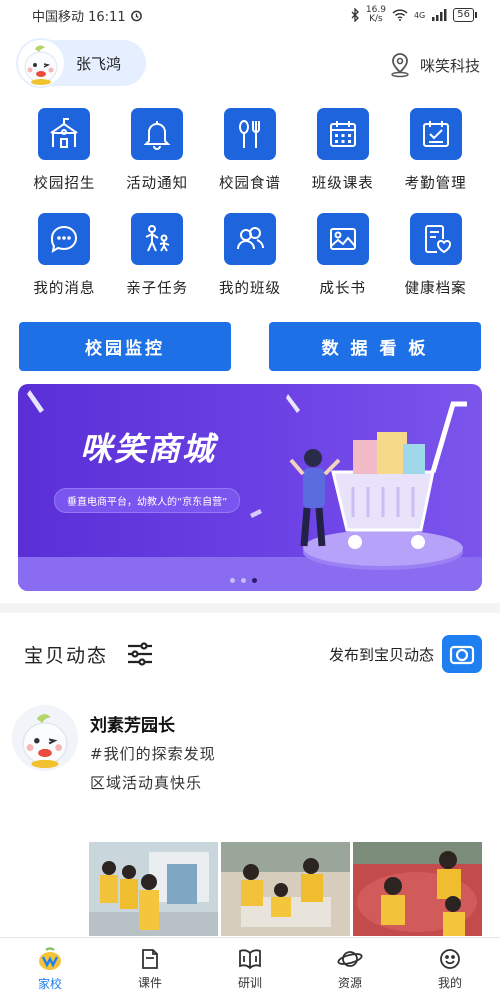 This screenshot has height=1000, width=500. Describe the element at coordinates (125, 346) in the screenshot. I see `campus-monitor-button: 校园监控` at that location.